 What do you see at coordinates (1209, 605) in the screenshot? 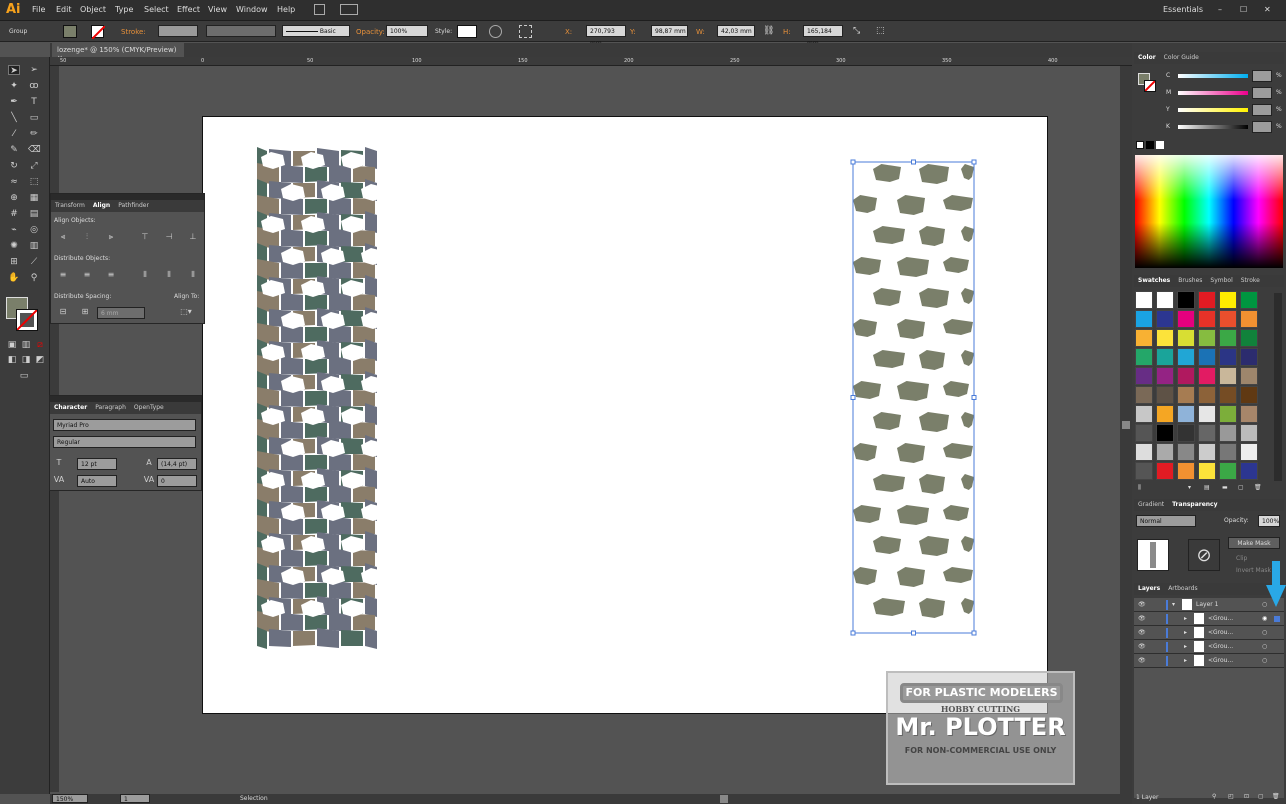
I see `layer-row: 👁 ▾ Layer 1 ○` at bounding box center [1209, 605].